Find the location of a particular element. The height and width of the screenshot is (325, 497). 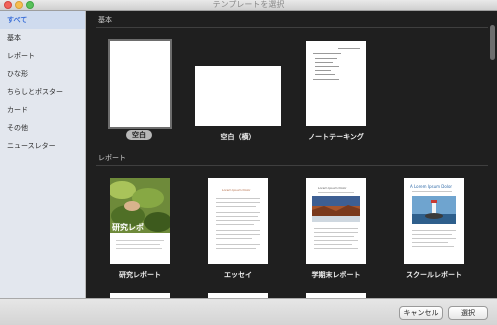

section-header-basic: 基本 is located at coordinates (105, 20).